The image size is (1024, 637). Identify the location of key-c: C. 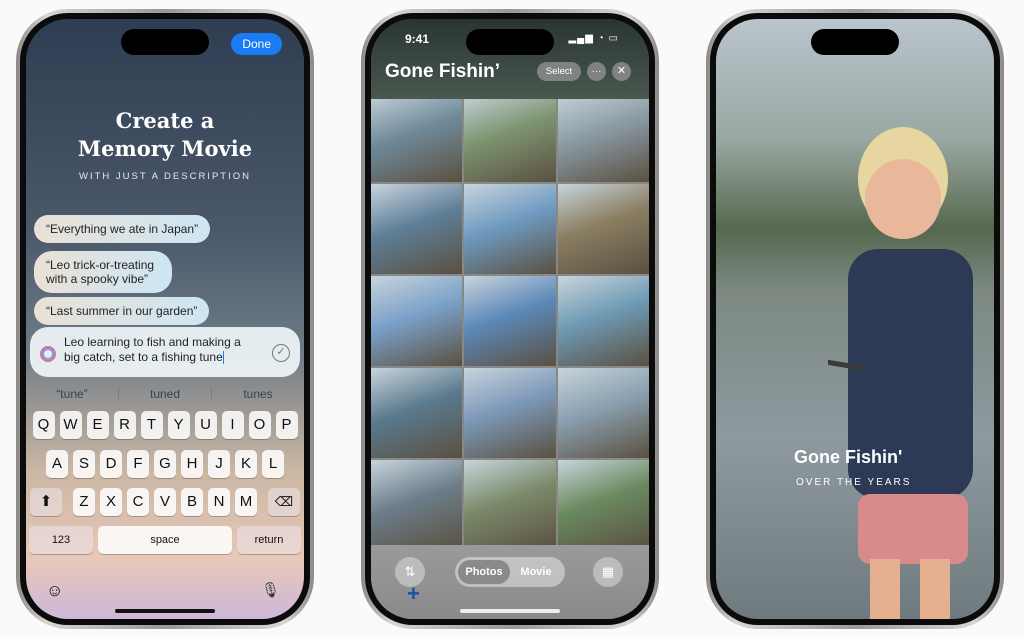
(138, 502).